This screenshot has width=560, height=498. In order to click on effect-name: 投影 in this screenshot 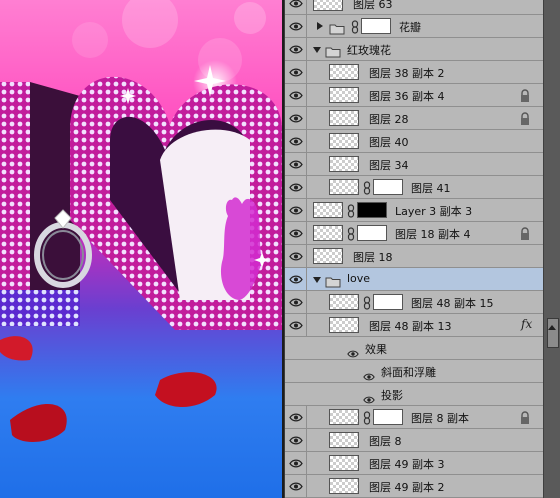, I will do `click(392, 395)`.